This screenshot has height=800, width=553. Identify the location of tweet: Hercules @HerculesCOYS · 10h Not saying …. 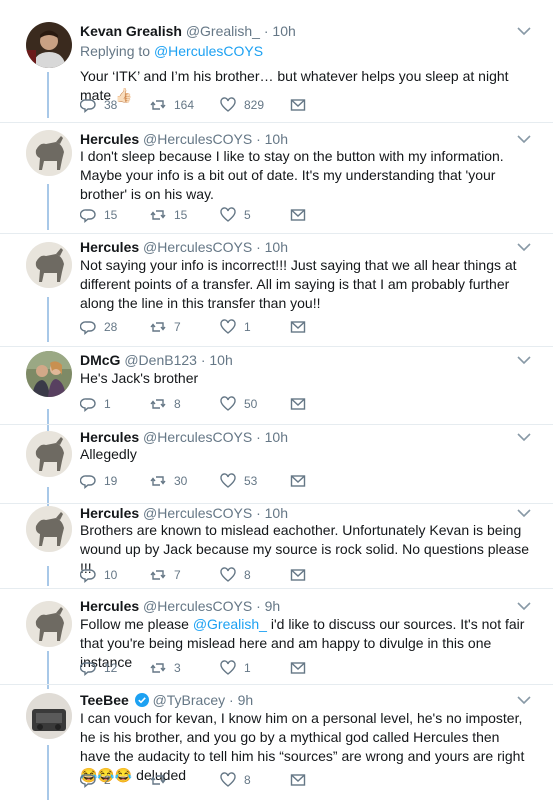
(276, 290).